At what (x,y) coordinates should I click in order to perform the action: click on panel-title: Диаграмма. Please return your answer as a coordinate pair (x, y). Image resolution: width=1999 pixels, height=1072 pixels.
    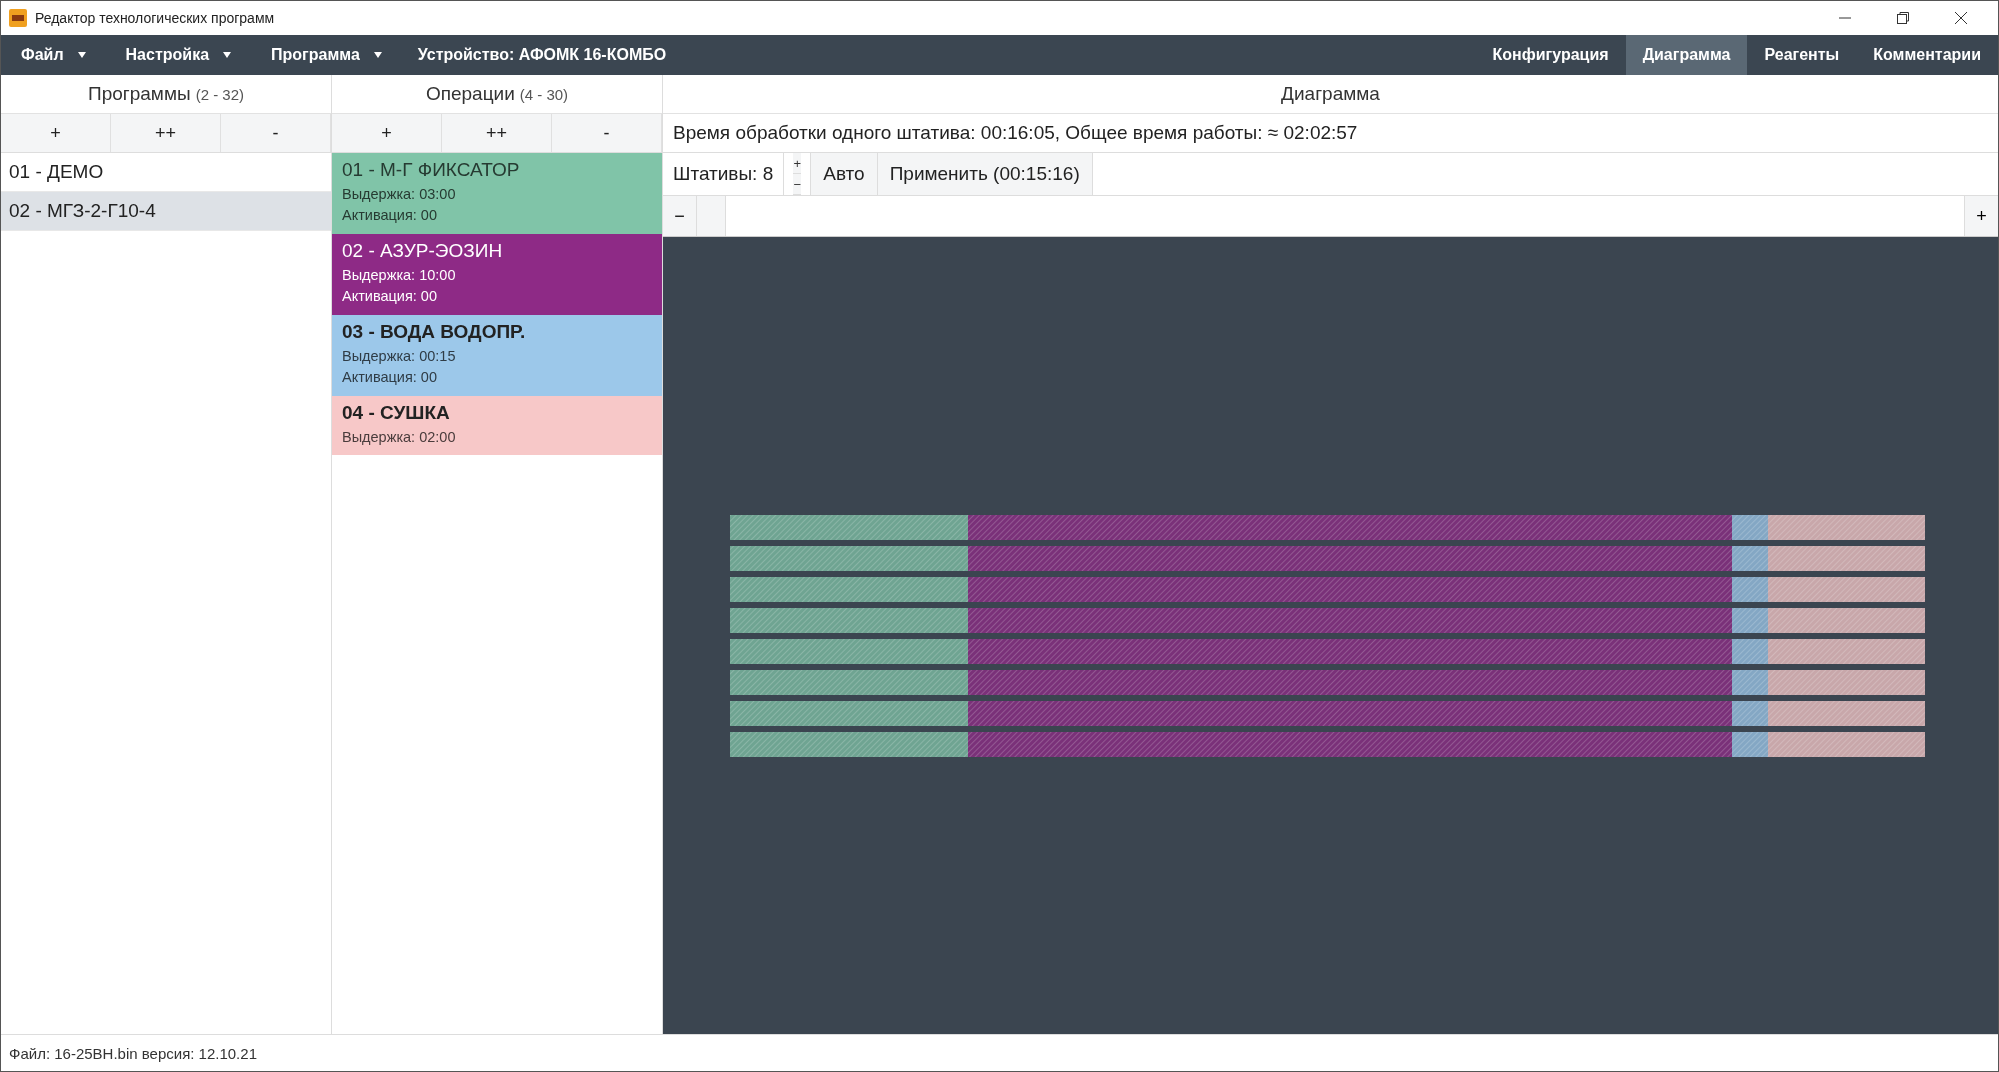
    Looking at the image, I should click on (1330, 94).